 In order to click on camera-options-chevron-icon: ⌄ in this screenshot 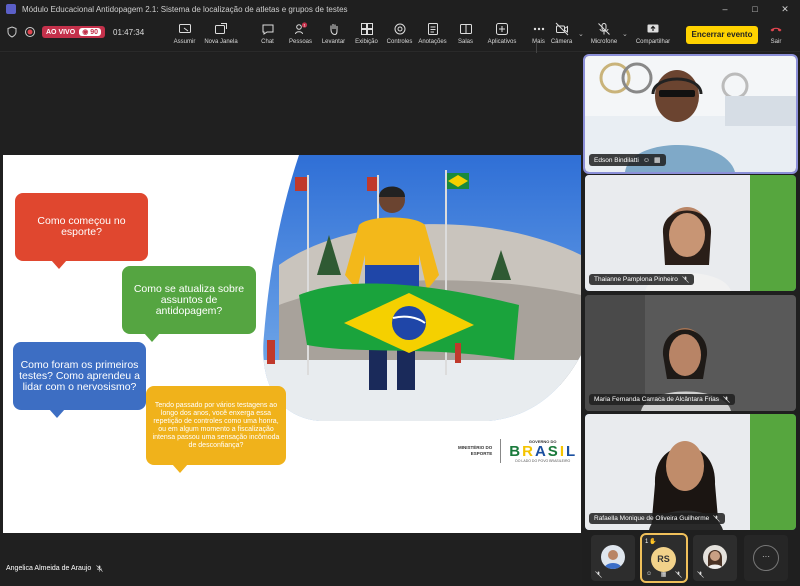, I will do `click(581, 34)`.